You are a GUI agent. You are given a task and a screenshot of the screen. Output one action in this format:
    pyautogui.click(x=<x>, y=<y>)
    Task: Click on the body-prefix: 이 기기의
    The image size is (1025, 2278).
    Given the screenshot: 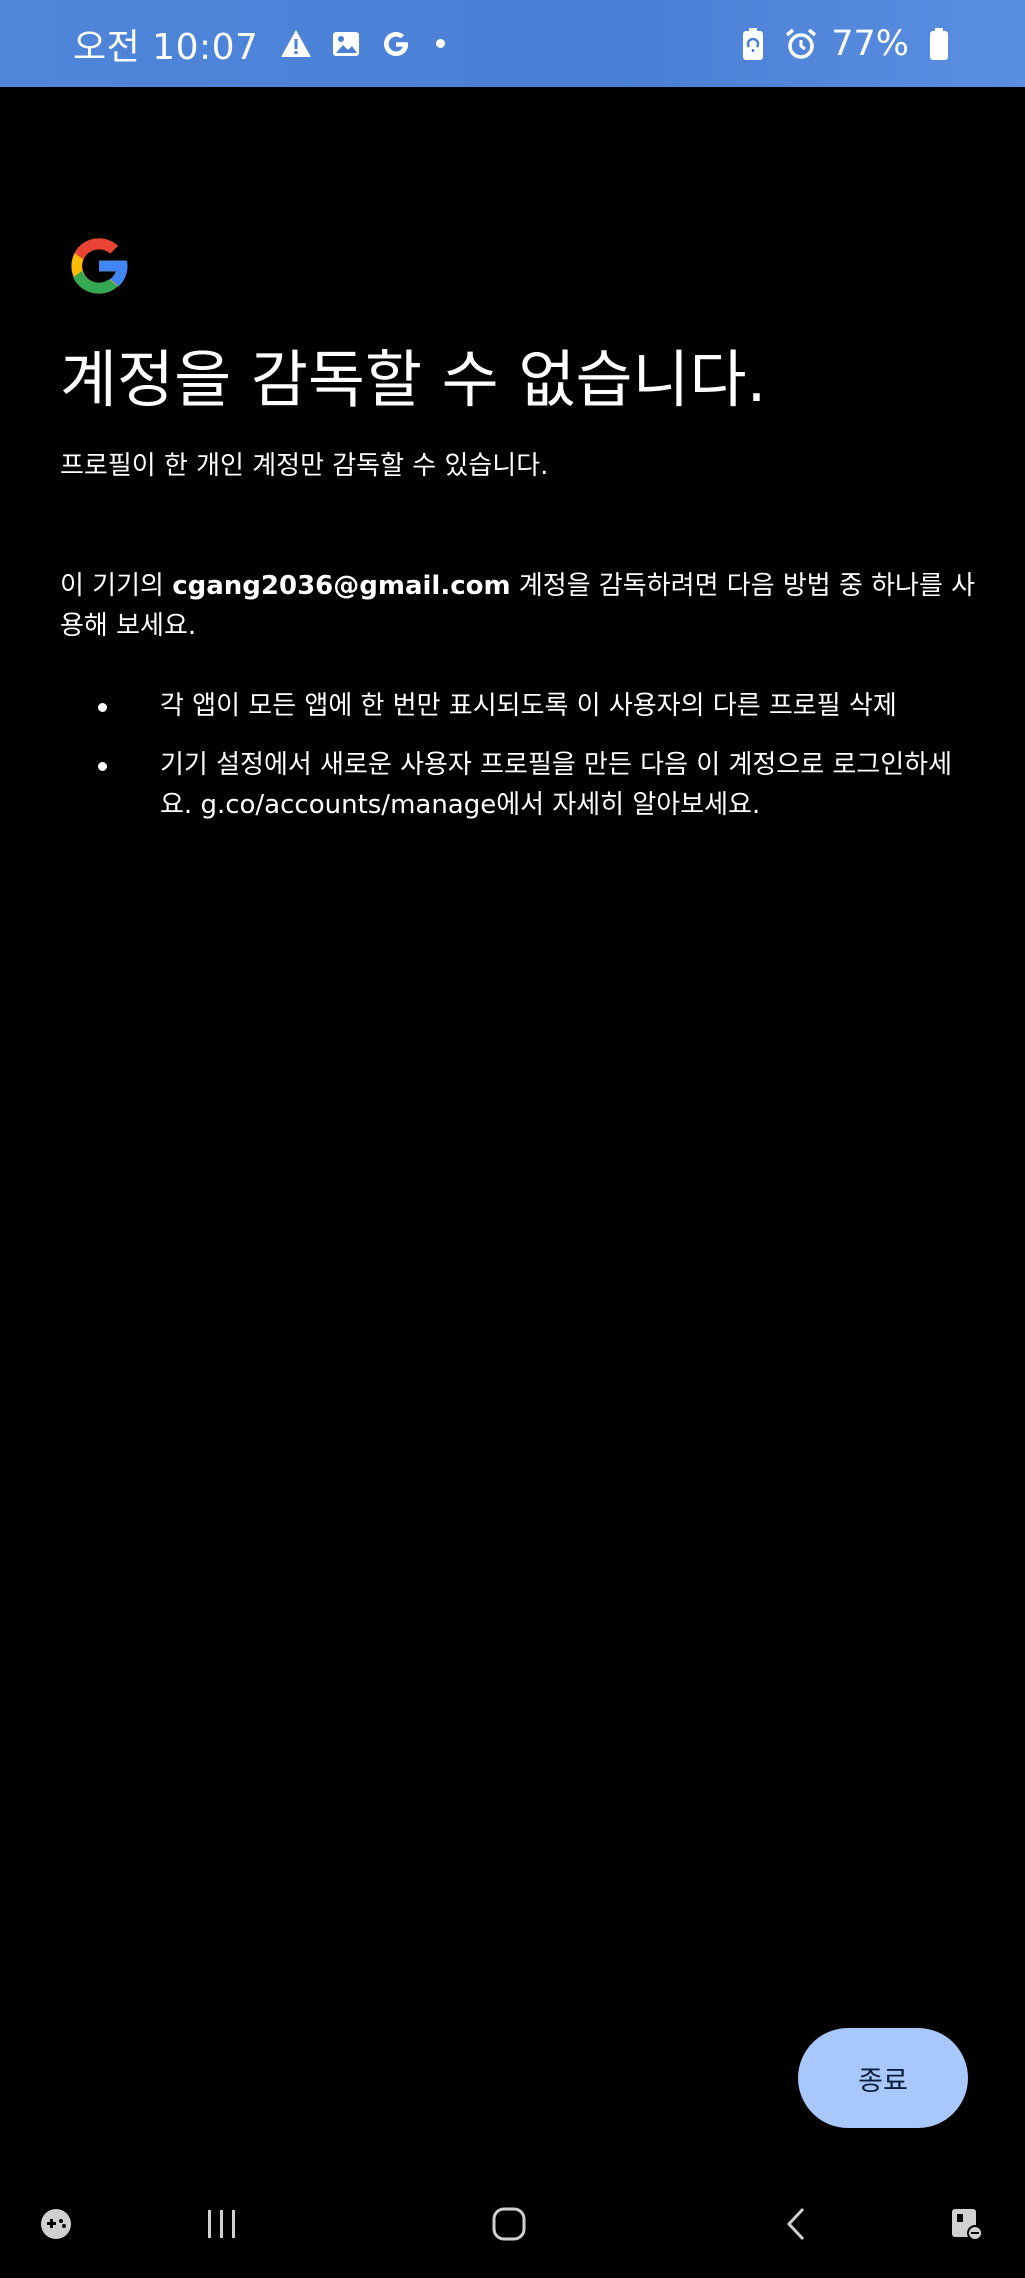 What is the action you would take?
    pyautogui.click(x=116, y=586)
    